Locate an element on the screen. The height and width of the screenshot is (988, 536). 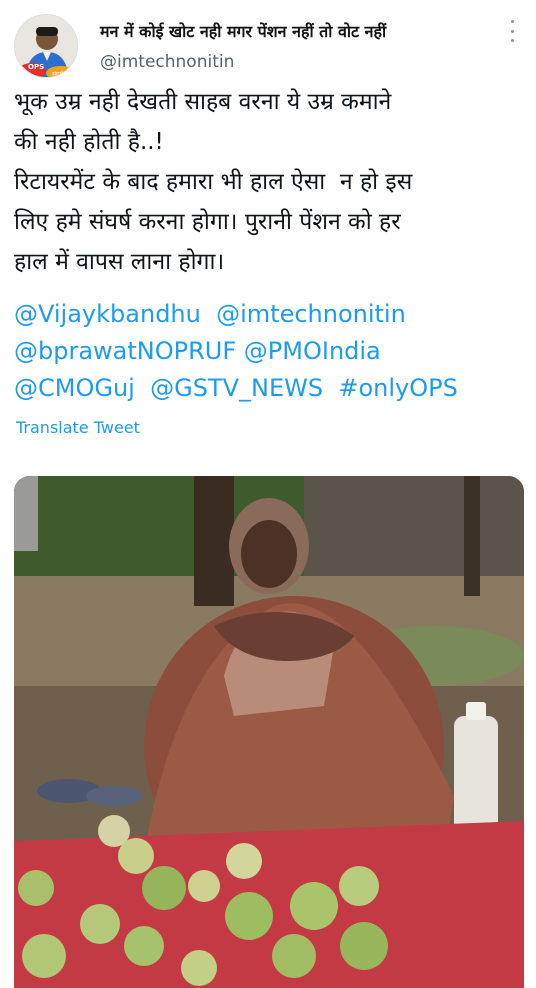
mention-link: @imtechnonitin is located at coordinates (311, 314).